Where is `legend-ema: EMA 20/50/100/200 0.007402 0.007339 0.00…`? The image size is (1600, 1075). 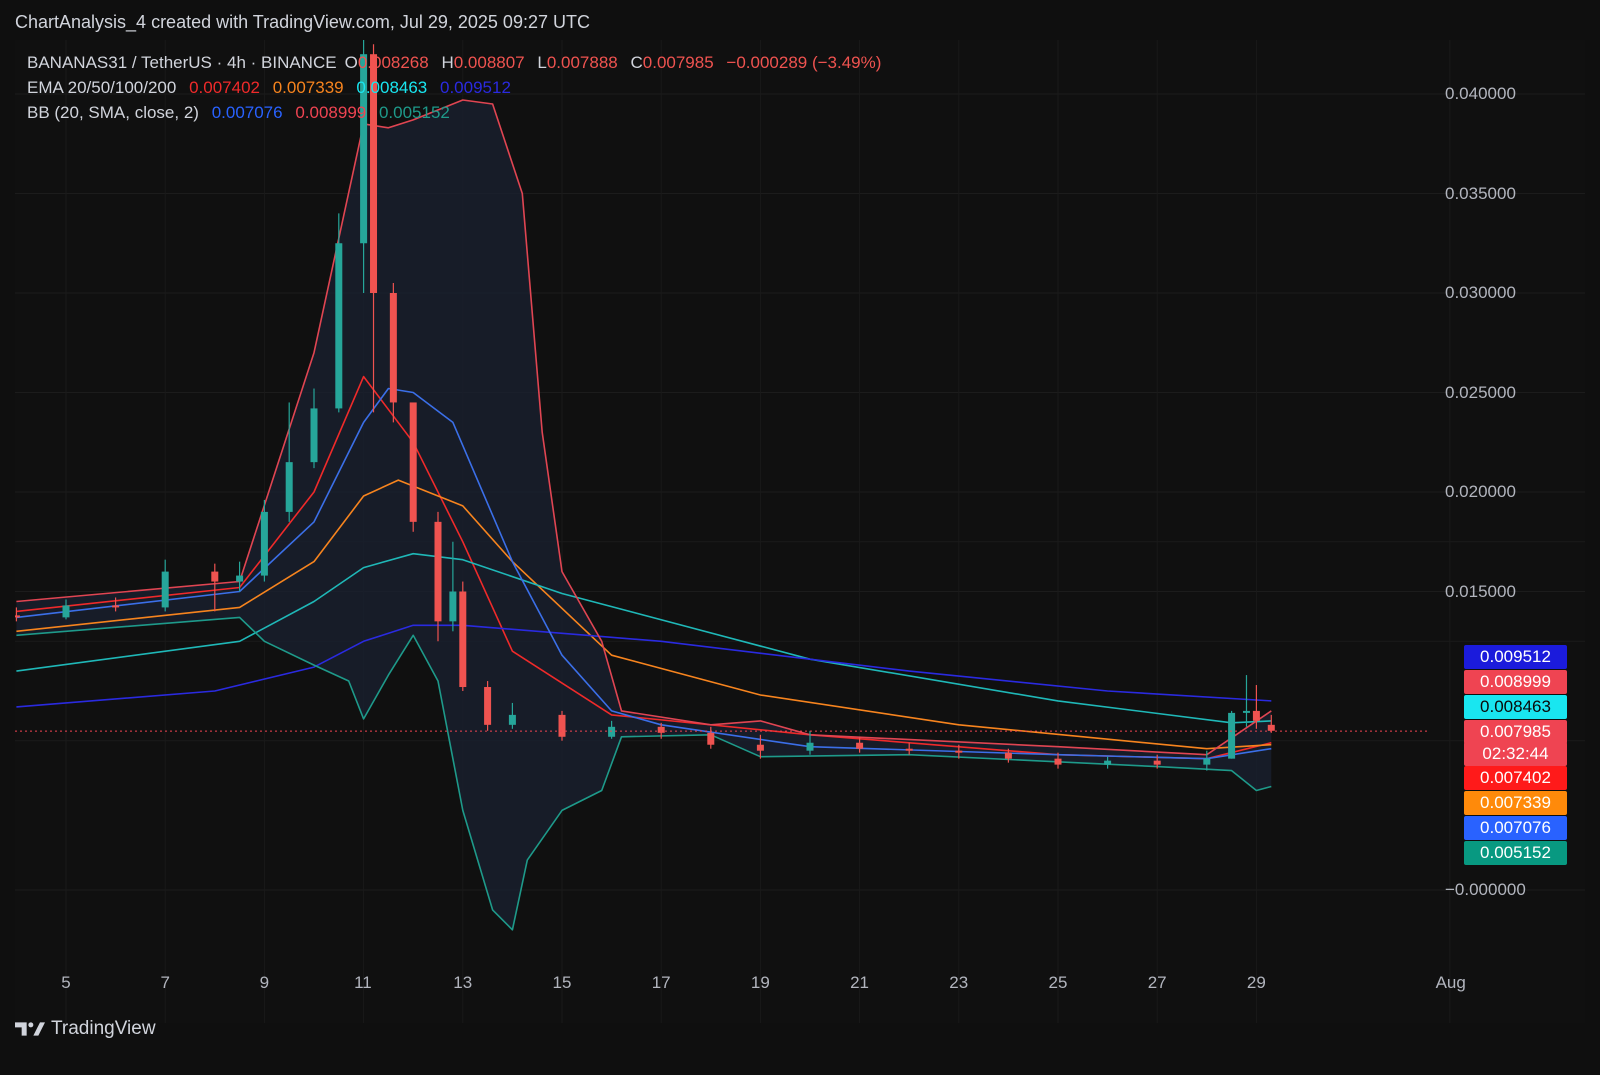 legend-ema: EMA 20/50/100/200 0.007402 0.007339 0.00… is located at coordinates (273, 88).